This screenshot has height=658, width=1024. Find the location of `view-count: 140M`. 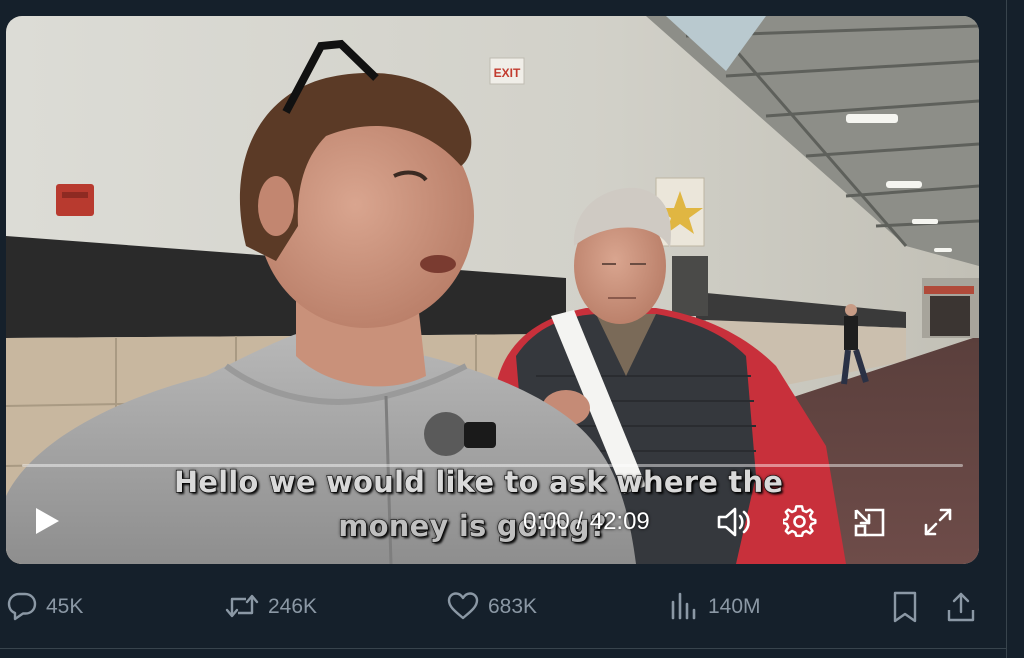

view-count: 140M is located at coordinates (734, 606).